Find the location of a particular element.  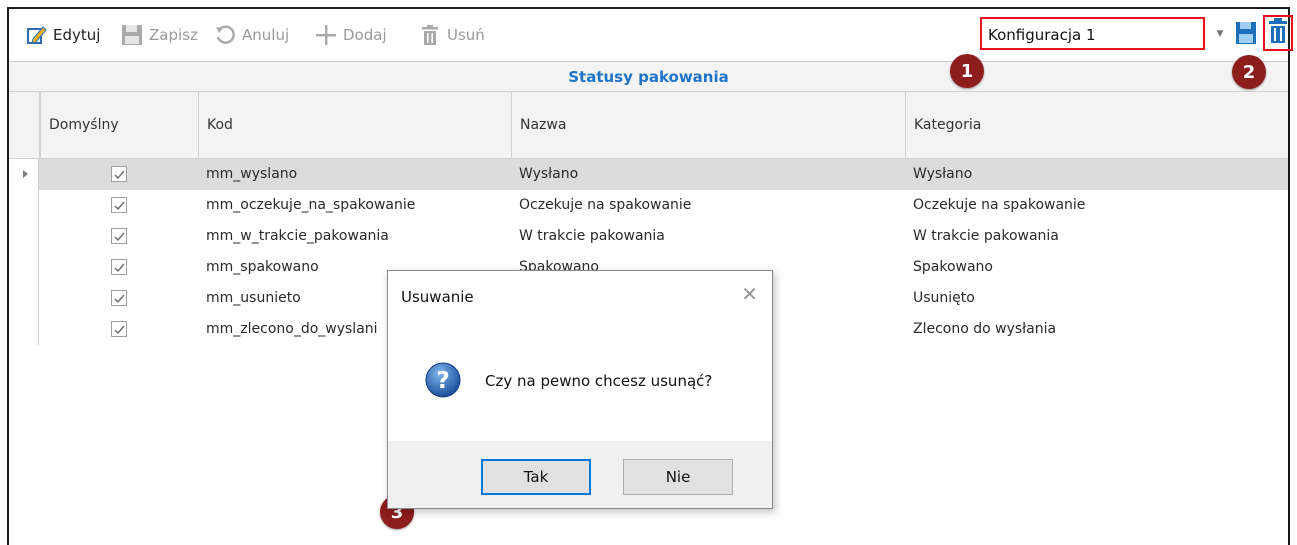

grid-header: Domyślny Kod Nazwa Kategoria is located at coordinates (648, 125).